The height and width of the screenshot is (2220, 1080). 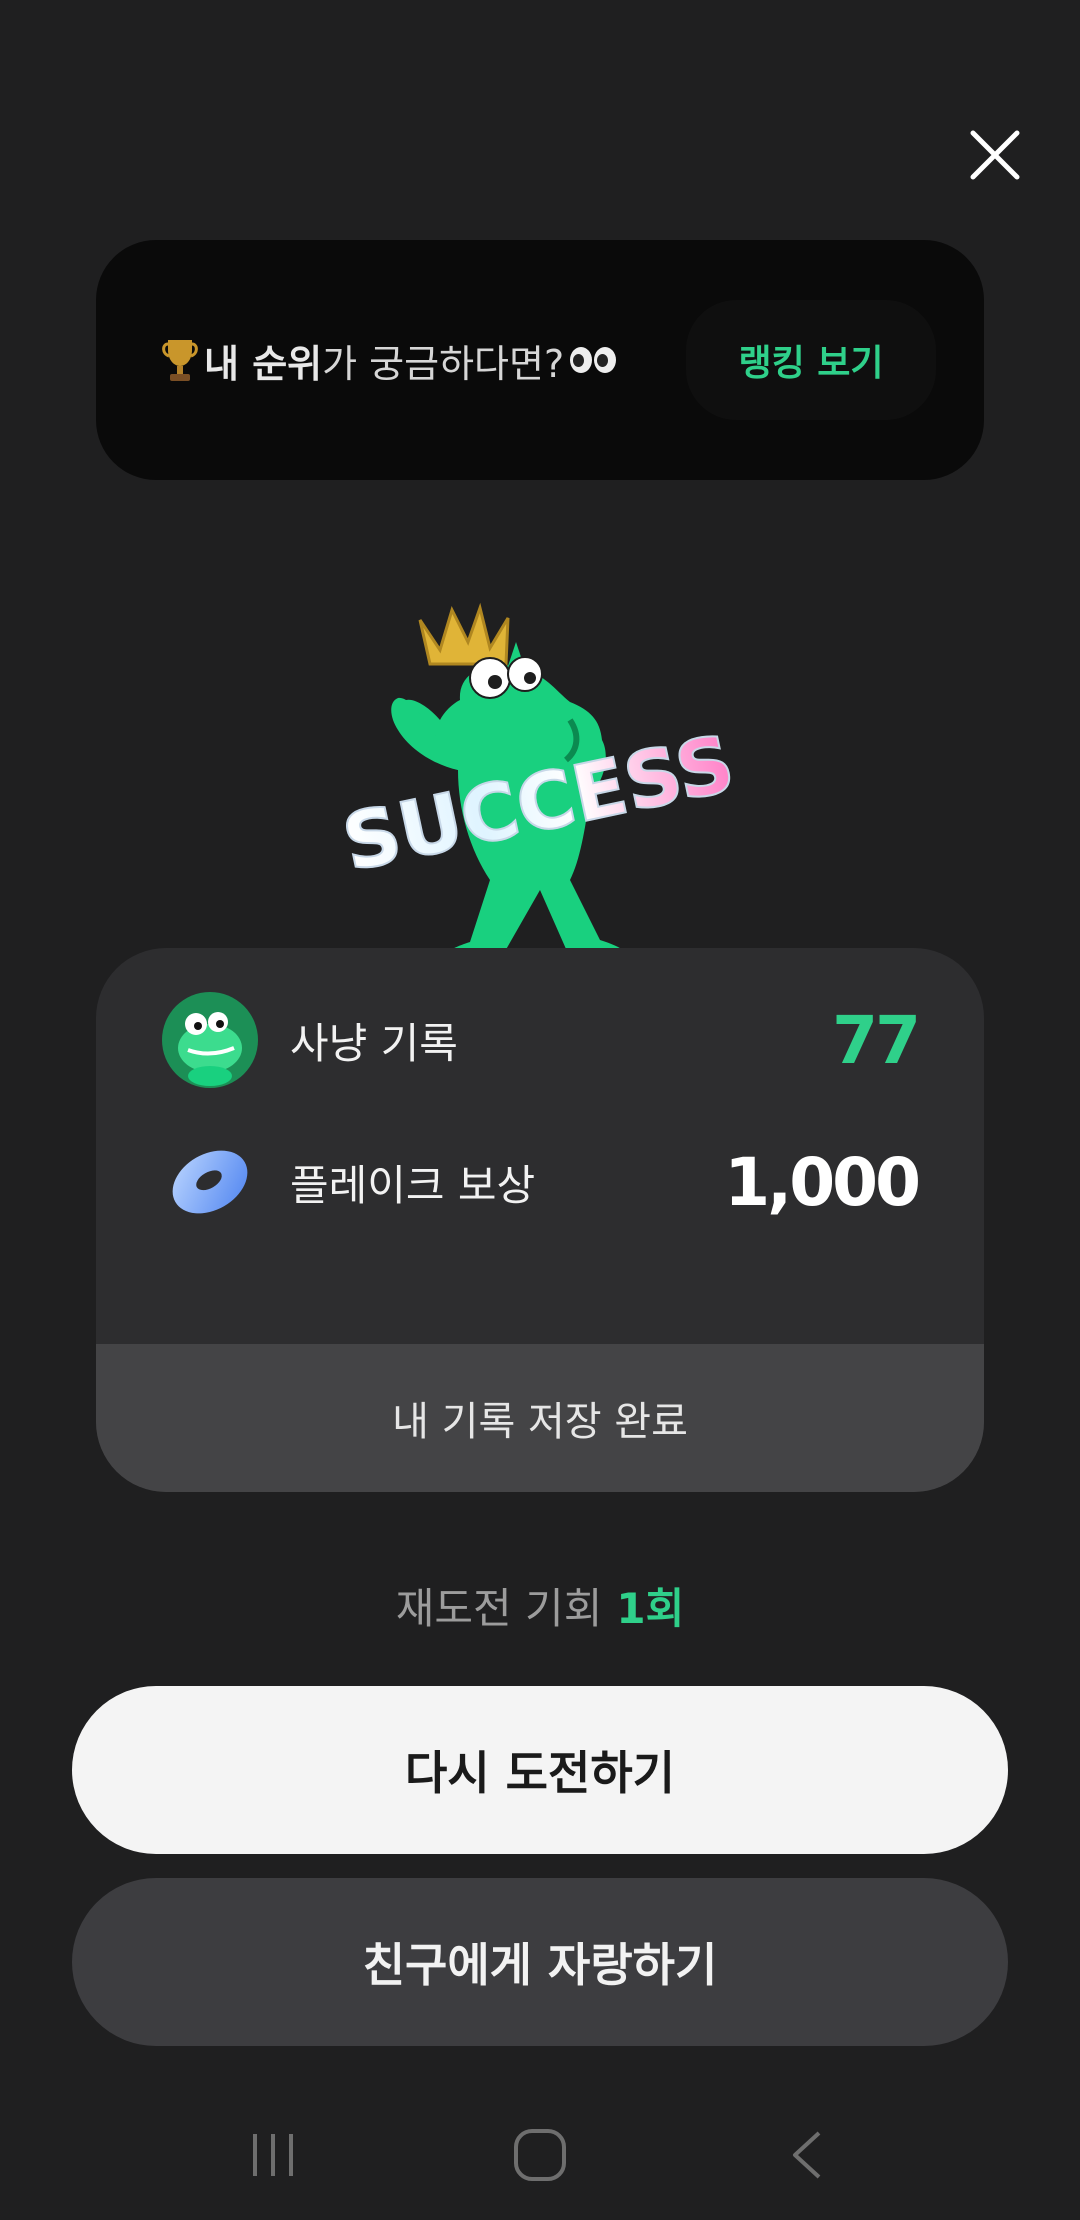 I want to click on rank-banner: 내 순위 가 궁금하다면? 랭킹 보기, so click(x=540, y=360).